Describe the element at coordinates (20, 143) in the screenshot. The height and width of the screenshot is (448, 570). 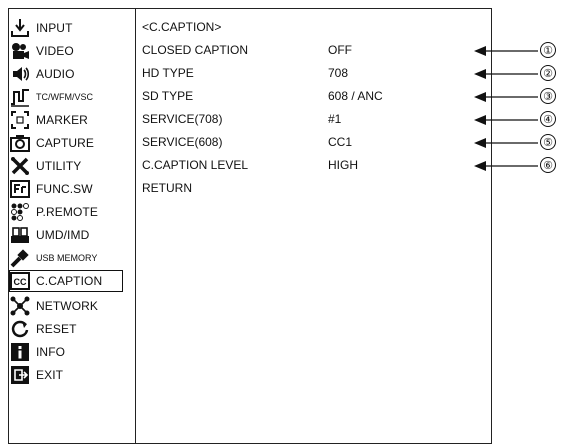
I see `capture-icon` at that location.